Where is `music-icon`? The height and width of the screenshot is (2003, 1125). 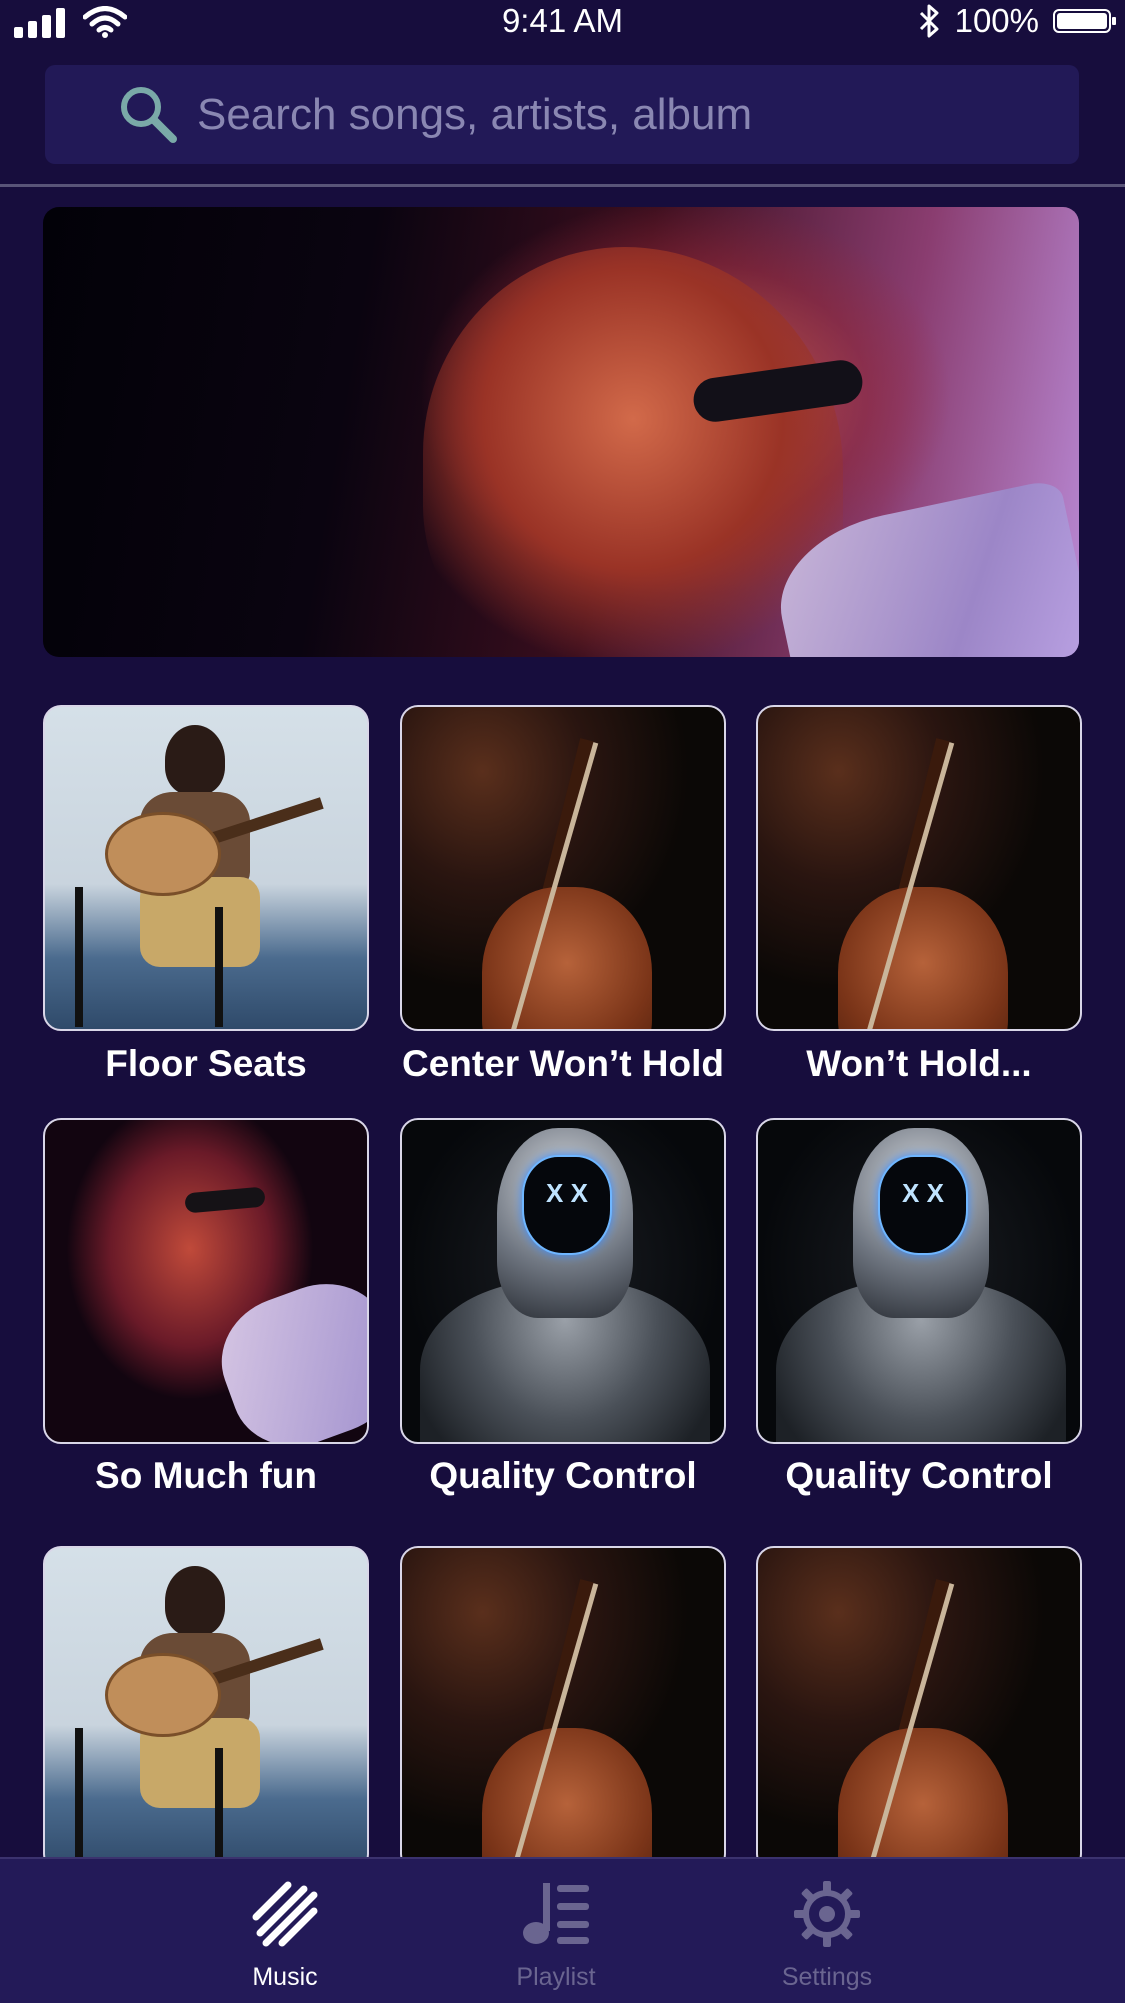
music-icon is located at coordinates (285, 1914).